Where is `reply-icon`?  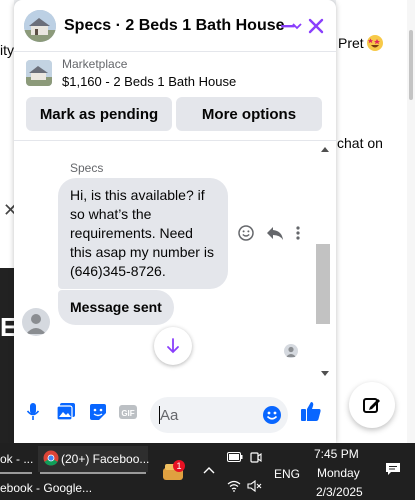
reply-icon is located at coordinates (275, 233).